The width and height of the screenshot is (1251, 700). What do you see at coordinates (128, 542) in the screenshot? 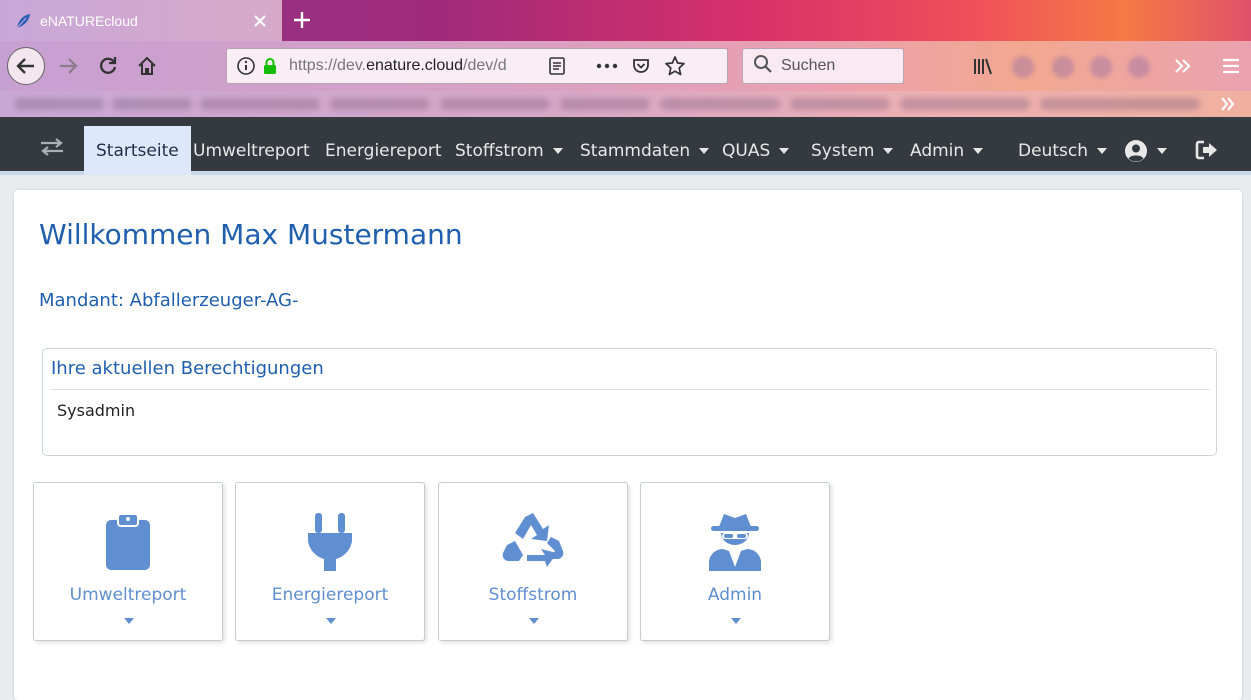
I see `clipboard-icon` at bounding box center [128, 542].